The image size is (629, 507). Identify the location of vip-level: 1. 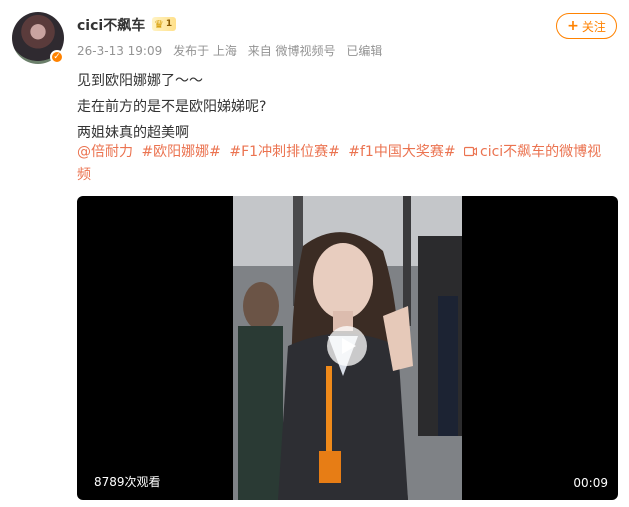
(169, 24).